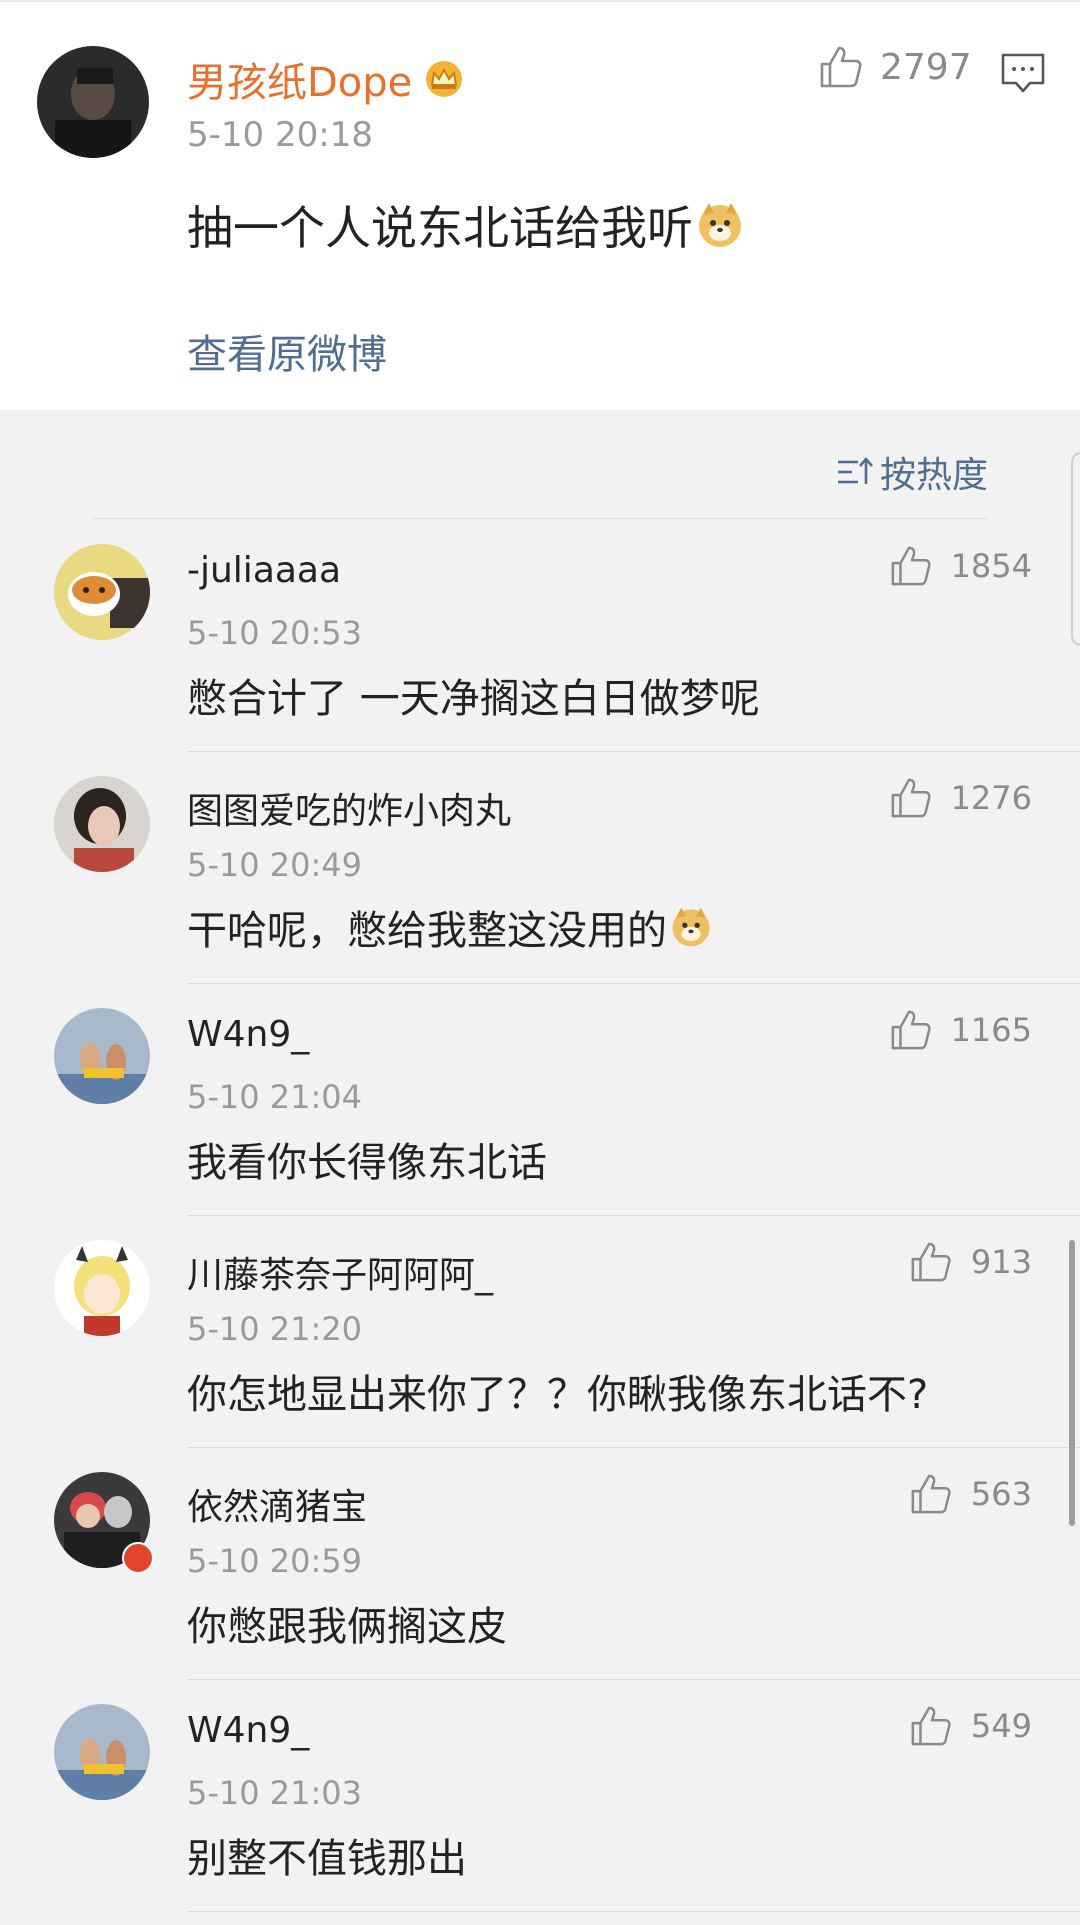 The image size is (1080, 1925). What do you see at coordinates (264, 570) in the screenshot?
I see `commenter-name: -juliaaaa` at bounding box center [264, 570].